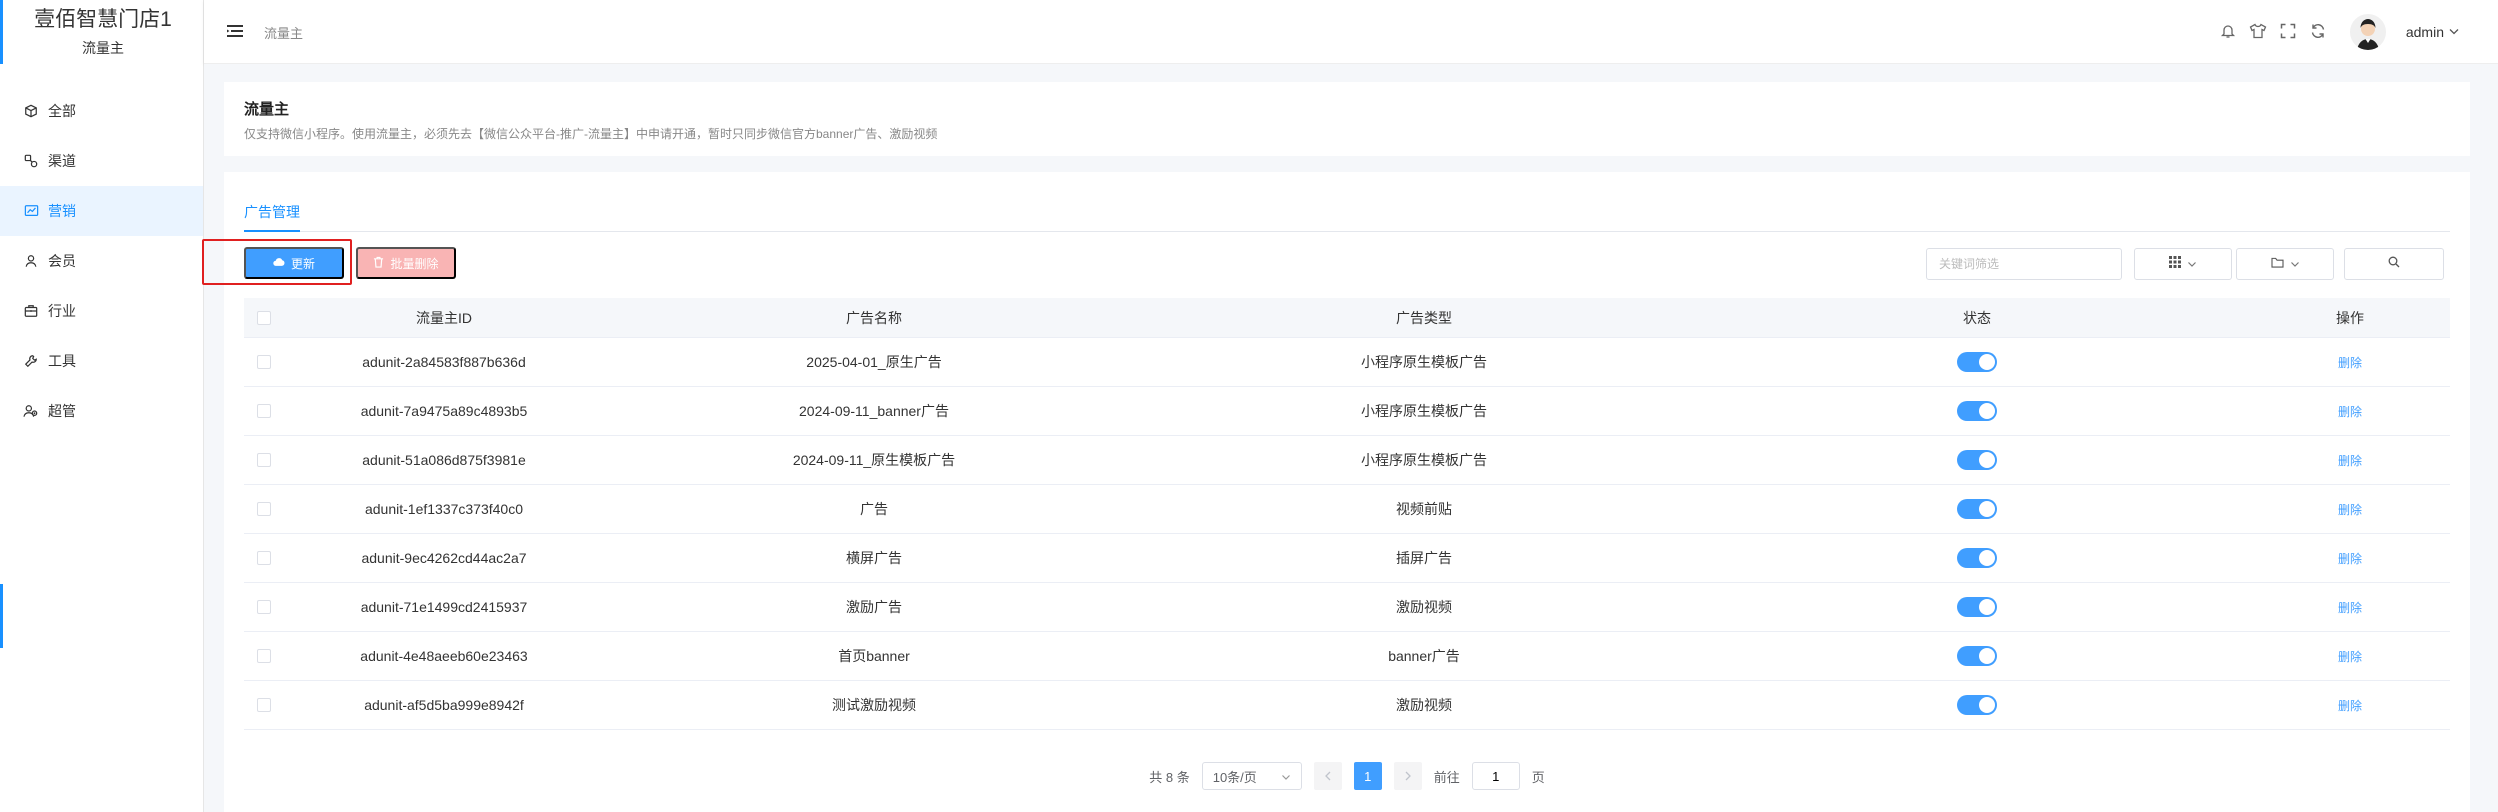 This screenshot has height=812, width=2498. Describe the element at coordinates (101, 32) in the screenshot. I see `brand: 壹佰智慧门店1 流量主` at that location.